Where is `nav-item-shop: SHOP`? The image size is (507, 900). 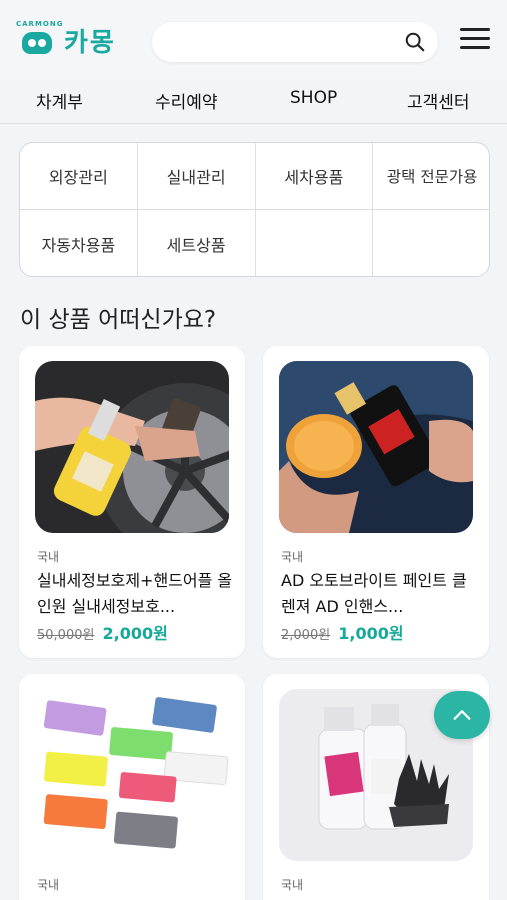
nav-item-shop: SHOP is located at coordinates (313, 98).